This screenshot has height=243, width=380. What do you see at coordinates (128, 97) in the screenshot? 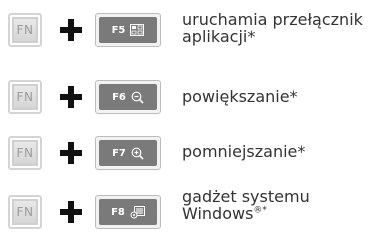
I see `f6-key: F6` at bounding box center [128, 97].